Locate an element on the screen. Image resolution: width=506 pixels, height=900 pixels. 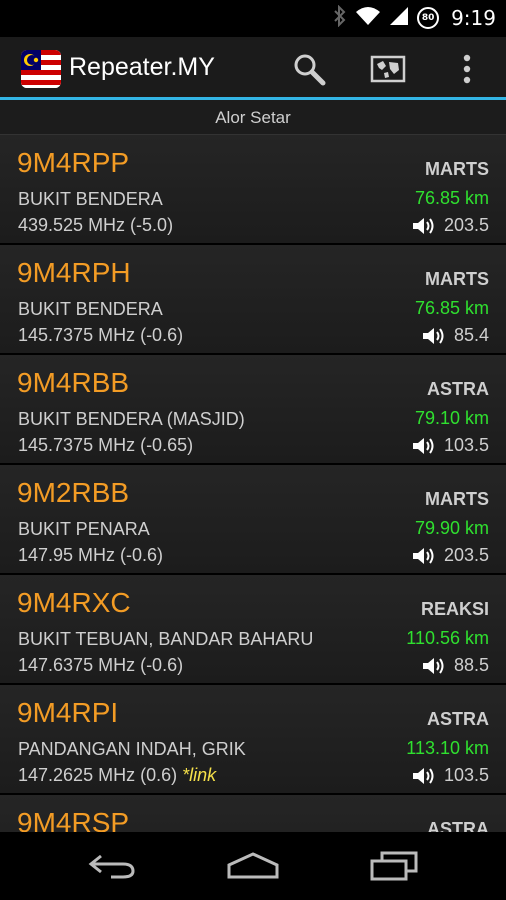
clock: 9:19 is located at coordinates (473, 18).